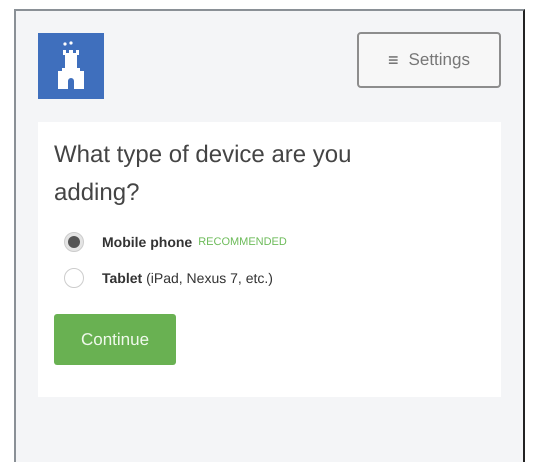  Describe the element at coordinates (147, 242) in the screenshot. I see `option-label: Mobile phone` at that location.